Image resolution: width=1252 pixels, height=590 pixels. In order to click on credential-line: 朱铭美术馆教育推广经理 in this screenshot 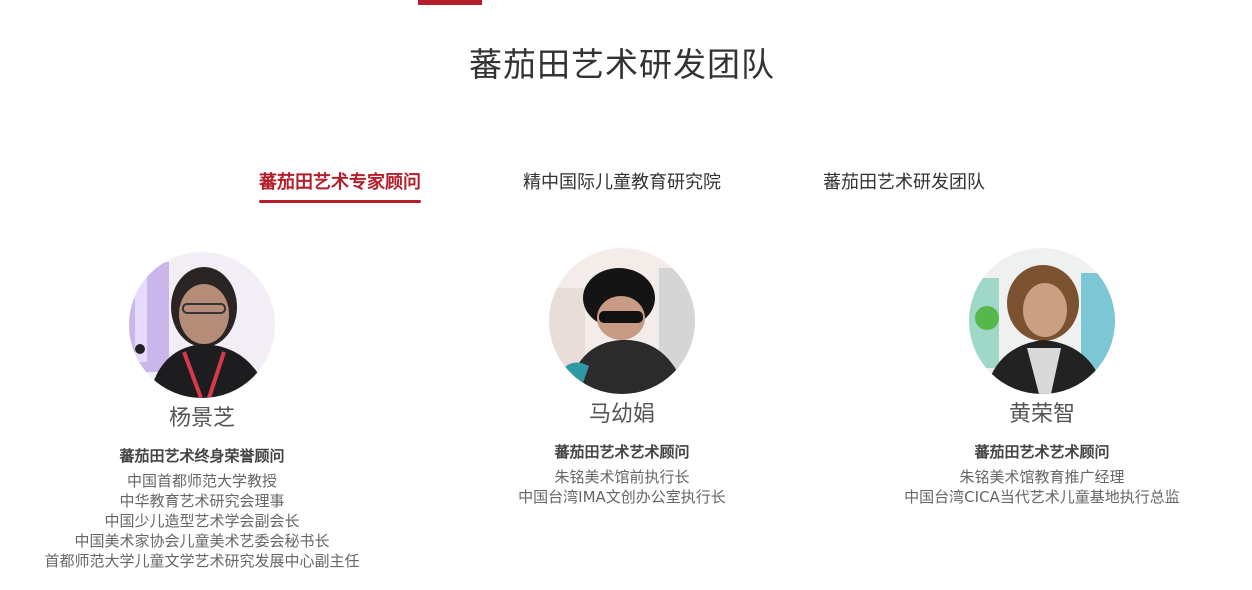, I will do `click(1042, 477)`.